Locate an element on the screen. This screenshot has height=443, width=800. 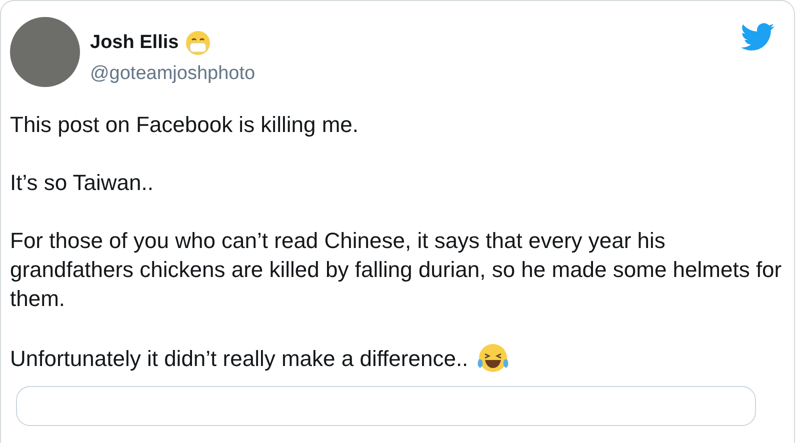
author-name: Josh Ellis is located at coordinates (134, 43).